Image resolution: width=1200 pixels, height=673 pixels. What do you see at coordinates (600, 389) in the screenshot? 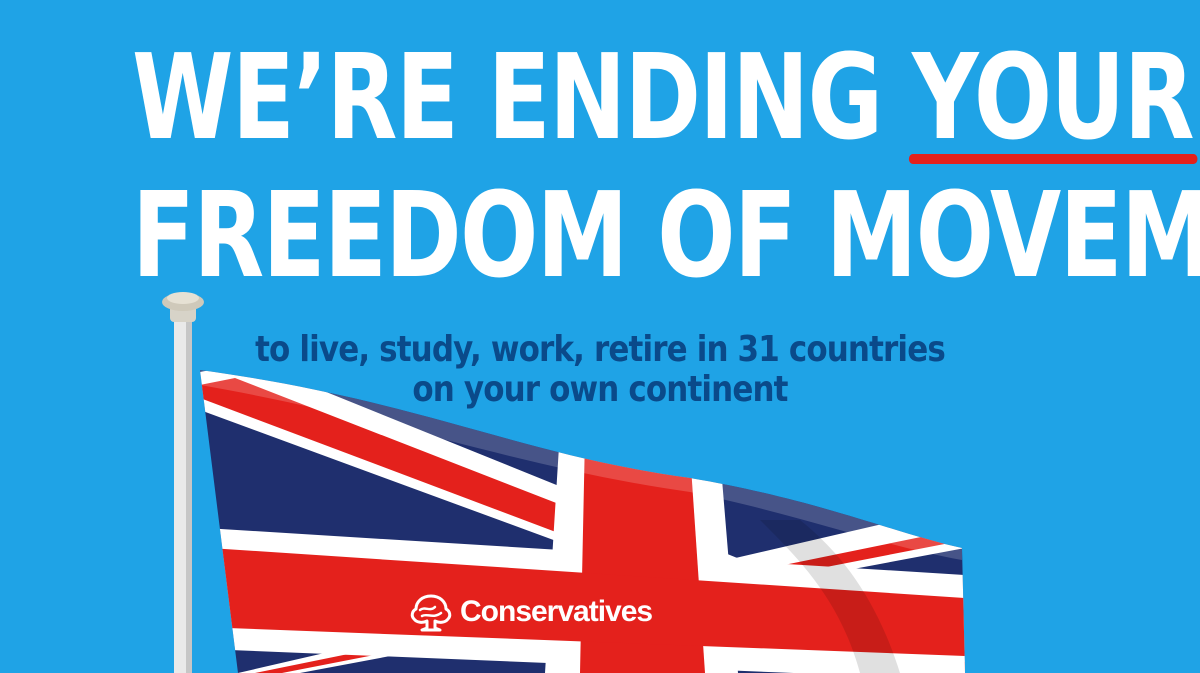
I see `subheadline-line-2: on your own continent` at bounding box center [600, 389].